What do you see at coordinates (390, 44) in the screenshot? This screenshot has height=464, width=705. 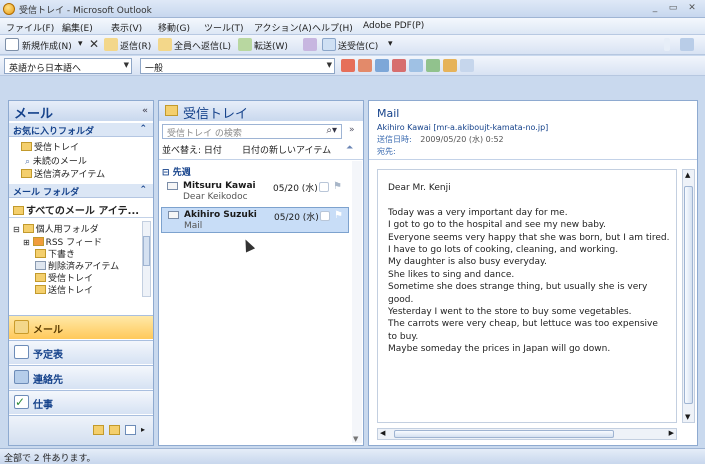 I see `send-receive-dropdown-icon: ▾` at bounding box center [390, 44].